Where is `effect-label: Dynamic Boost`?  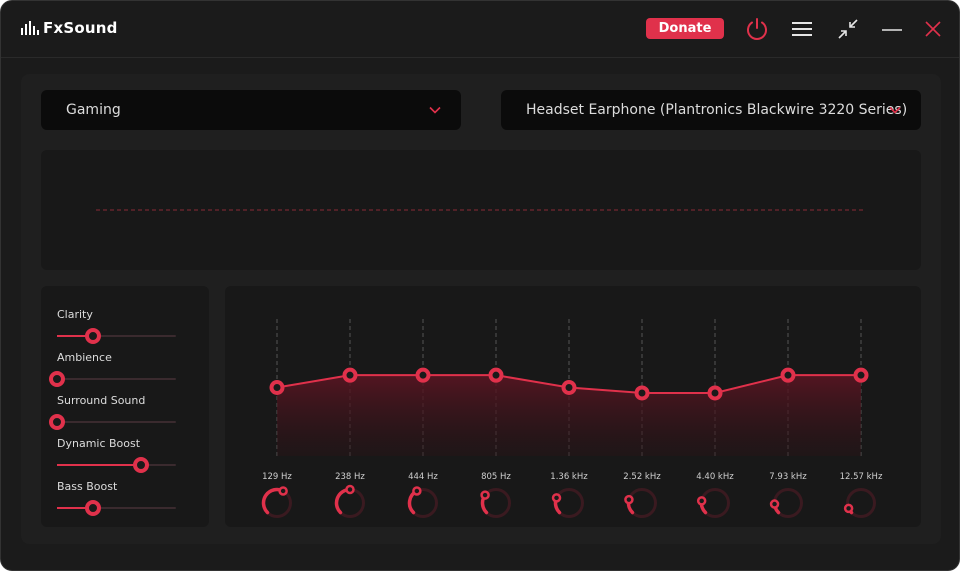 effect-label: Dynamic Boost is located at coordinates (99, 443).